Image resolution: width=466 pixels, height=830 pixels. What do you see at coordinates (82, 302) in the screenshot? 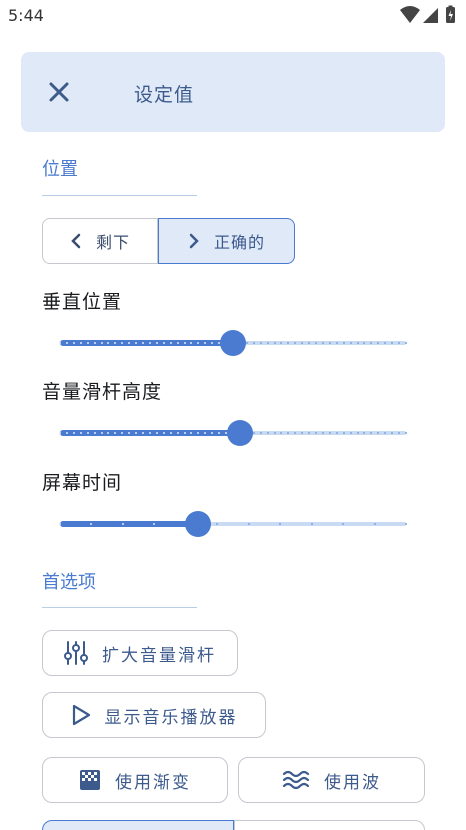
I see `slider-label-vertical-position: 垂直位置` at bounding box center [82, 302].